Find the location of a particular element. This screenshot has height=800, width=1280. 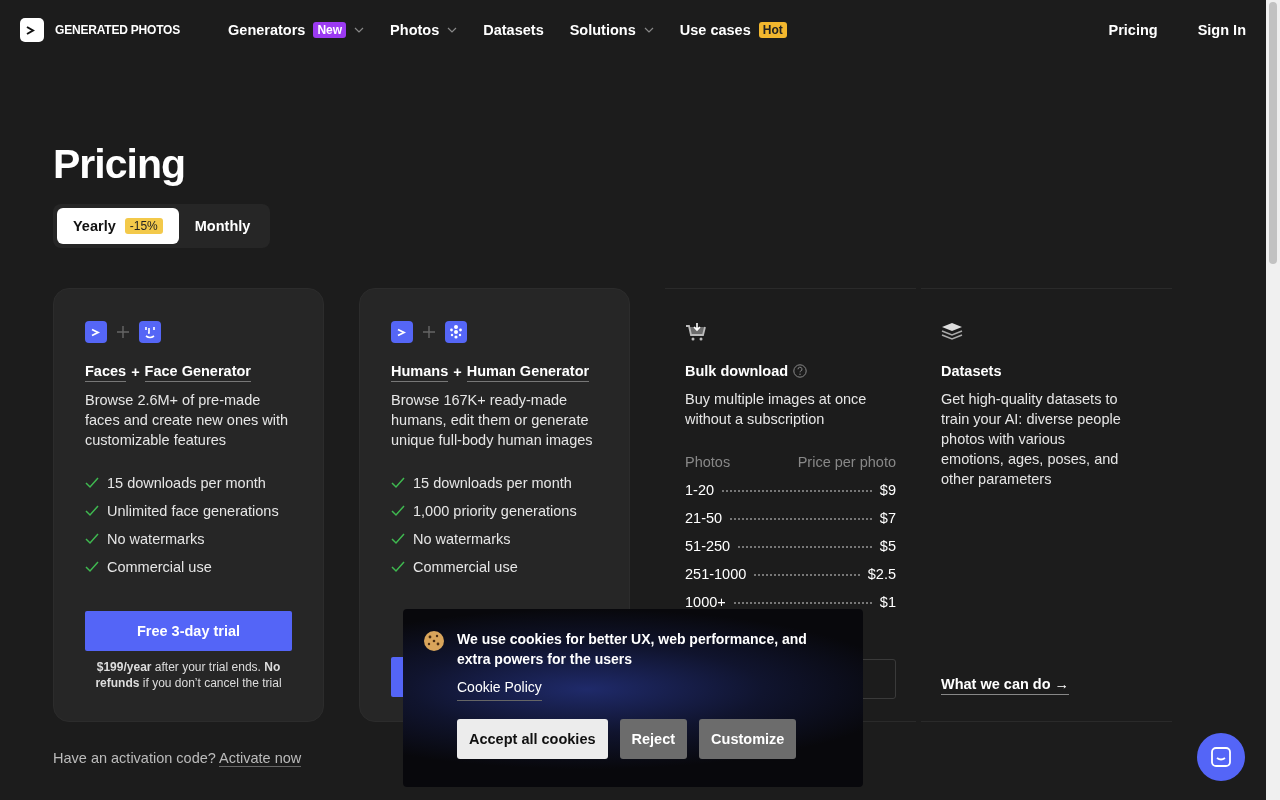

cookie-message: We use cookies for better UX, web performance, and extra powers for the users is located at coordinates (632, 649).